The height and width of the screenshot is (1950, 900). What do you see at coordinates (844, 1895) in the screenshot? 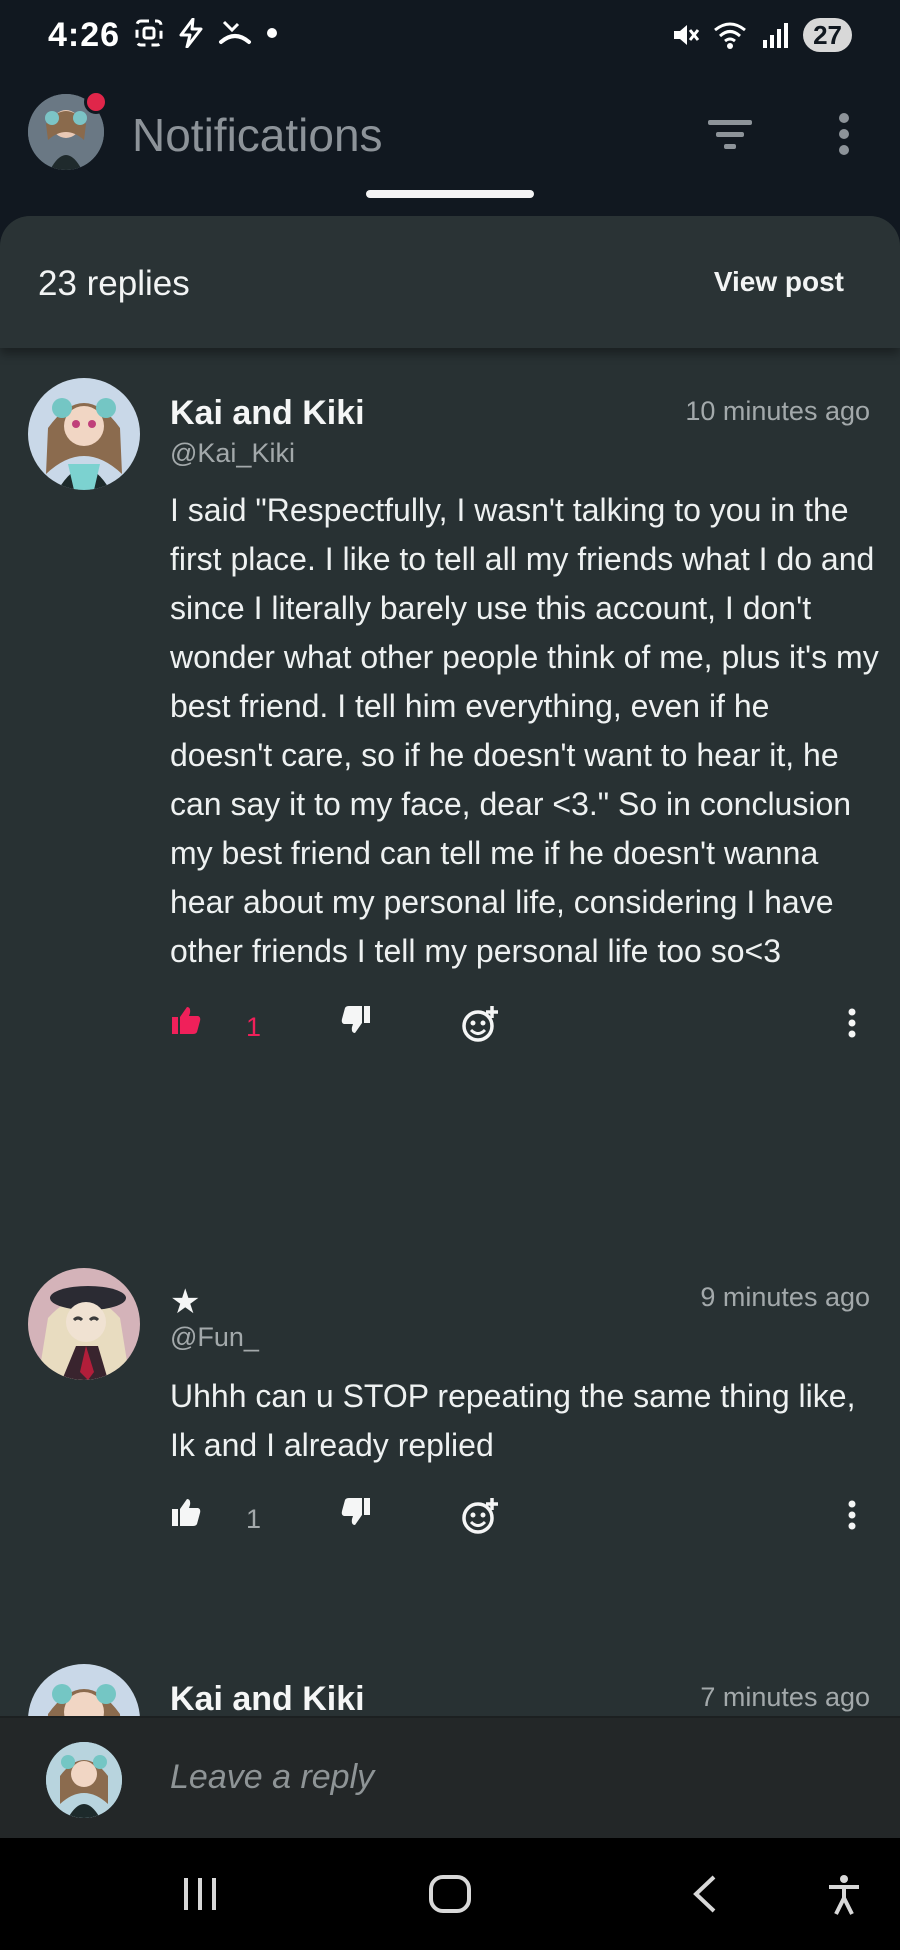
I see `accessibility-icon` at bounding box center [844, 1895].